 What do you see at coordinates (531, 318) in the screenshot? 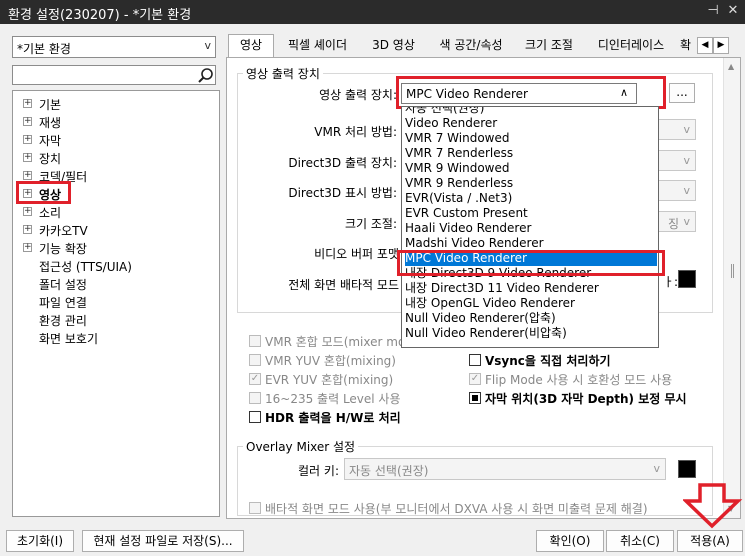
I see `renderer-option: Null Video Renderer(압축)` at bounding box center [531, 318].